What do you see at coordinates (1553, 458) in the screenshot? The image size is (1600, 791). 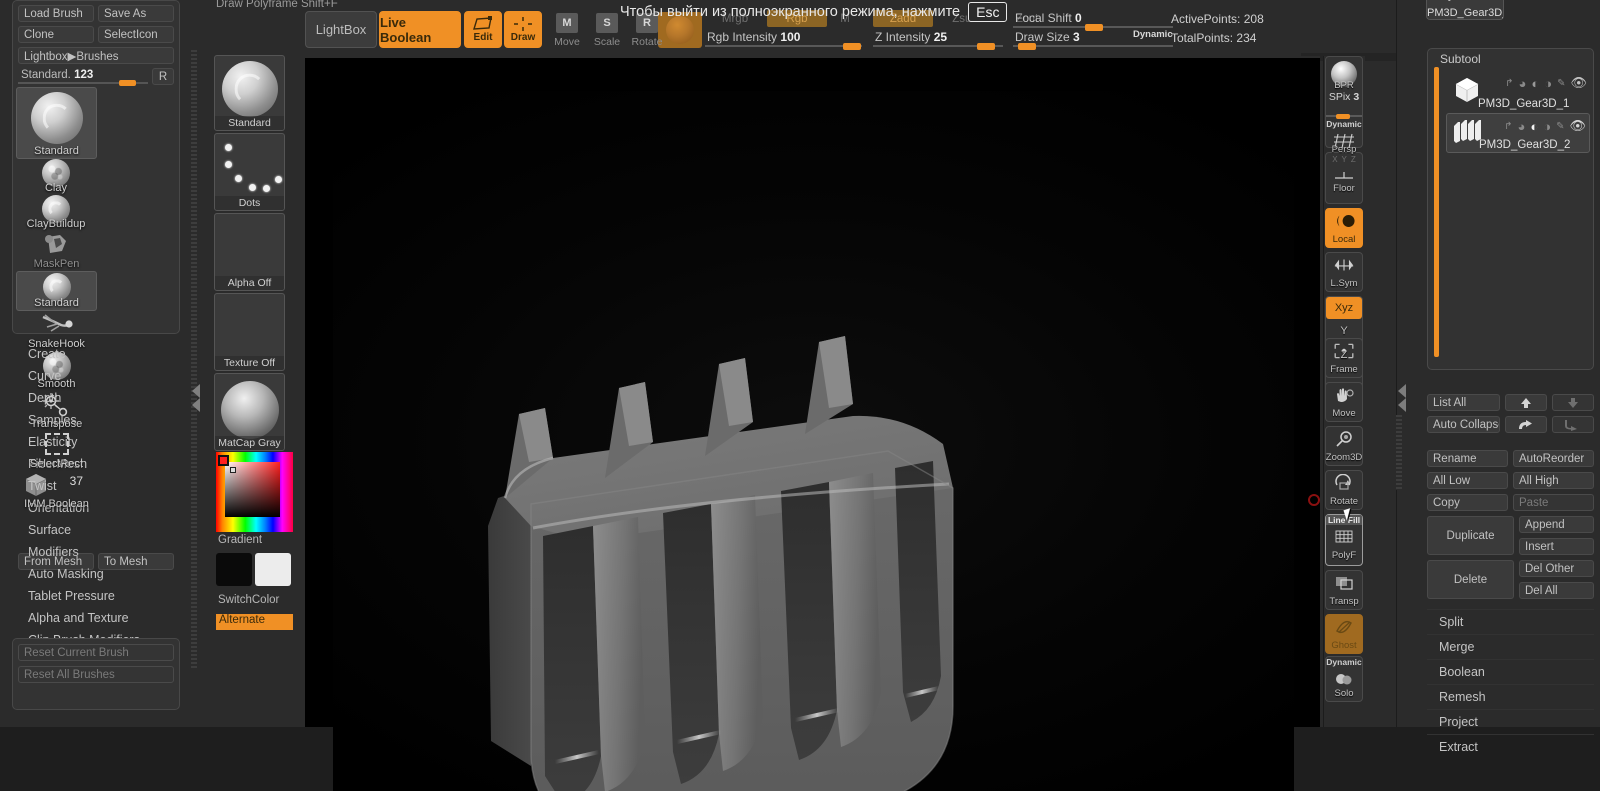 I see `auto-reorder-button: AutoReorder` at bounding box center [1553, 458].